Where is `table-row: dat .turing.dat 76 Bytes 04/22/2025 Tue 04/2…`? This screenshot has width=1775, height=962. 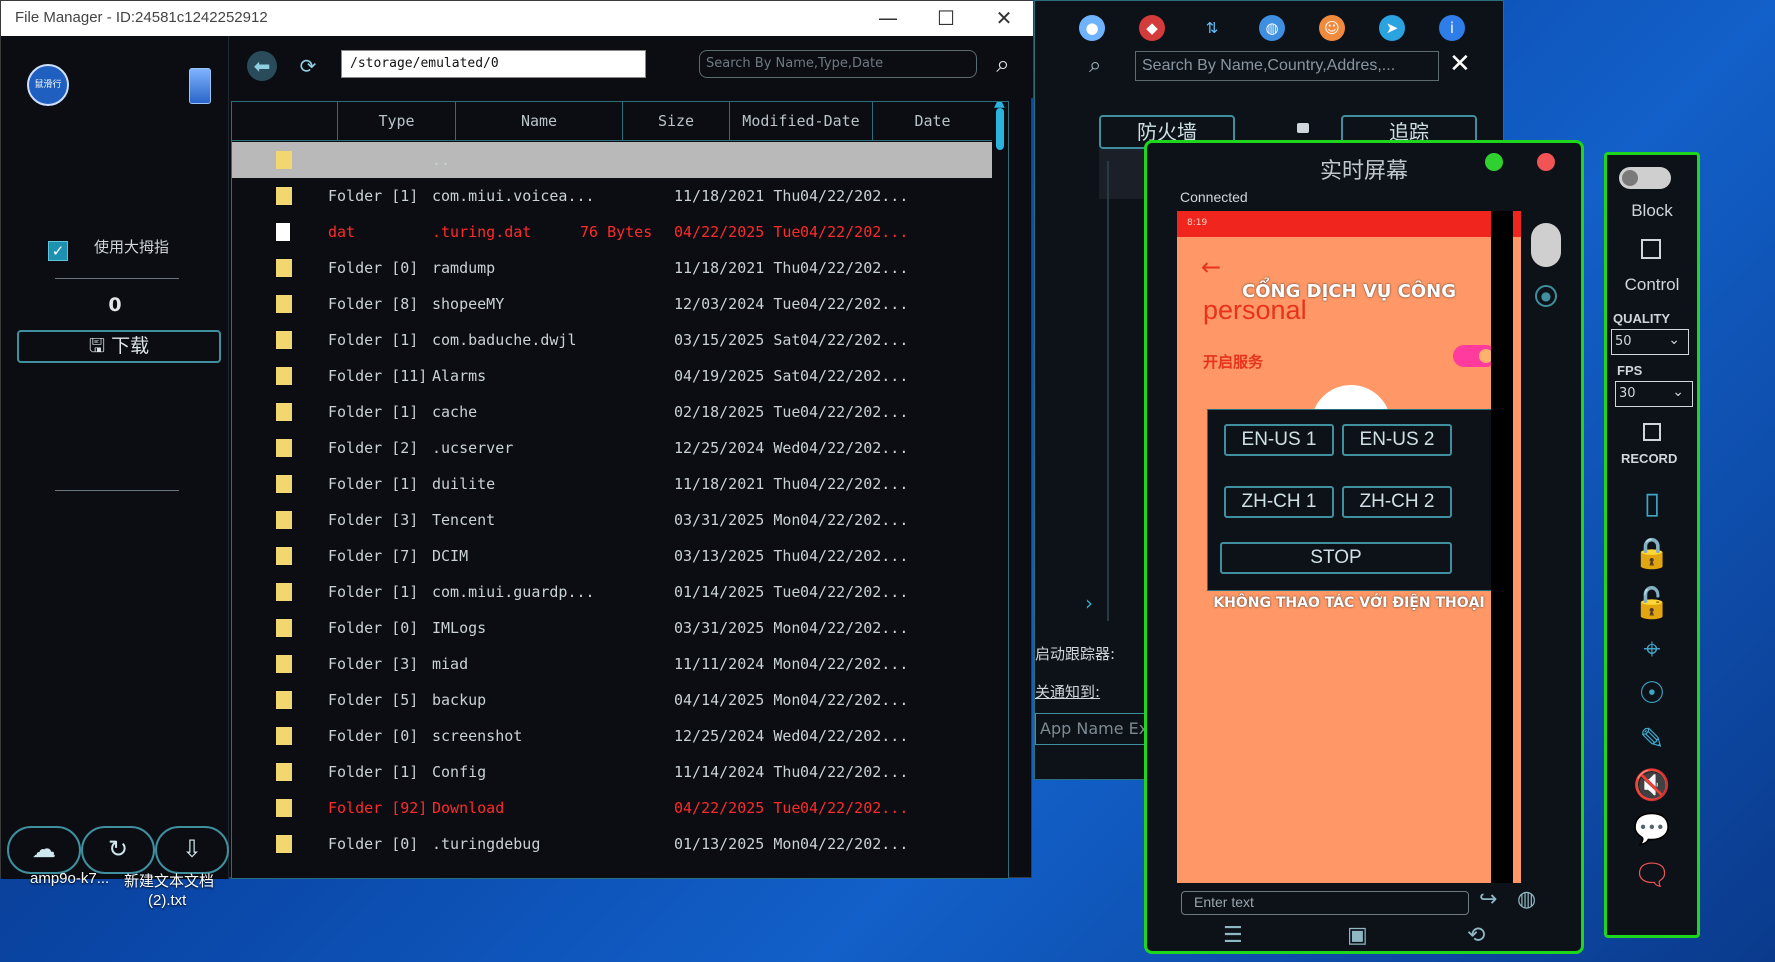
table-row: dat .turing.dat 76 Bytes 04/22/2025 Tue 04/2… is located at coordinates (612, 232).